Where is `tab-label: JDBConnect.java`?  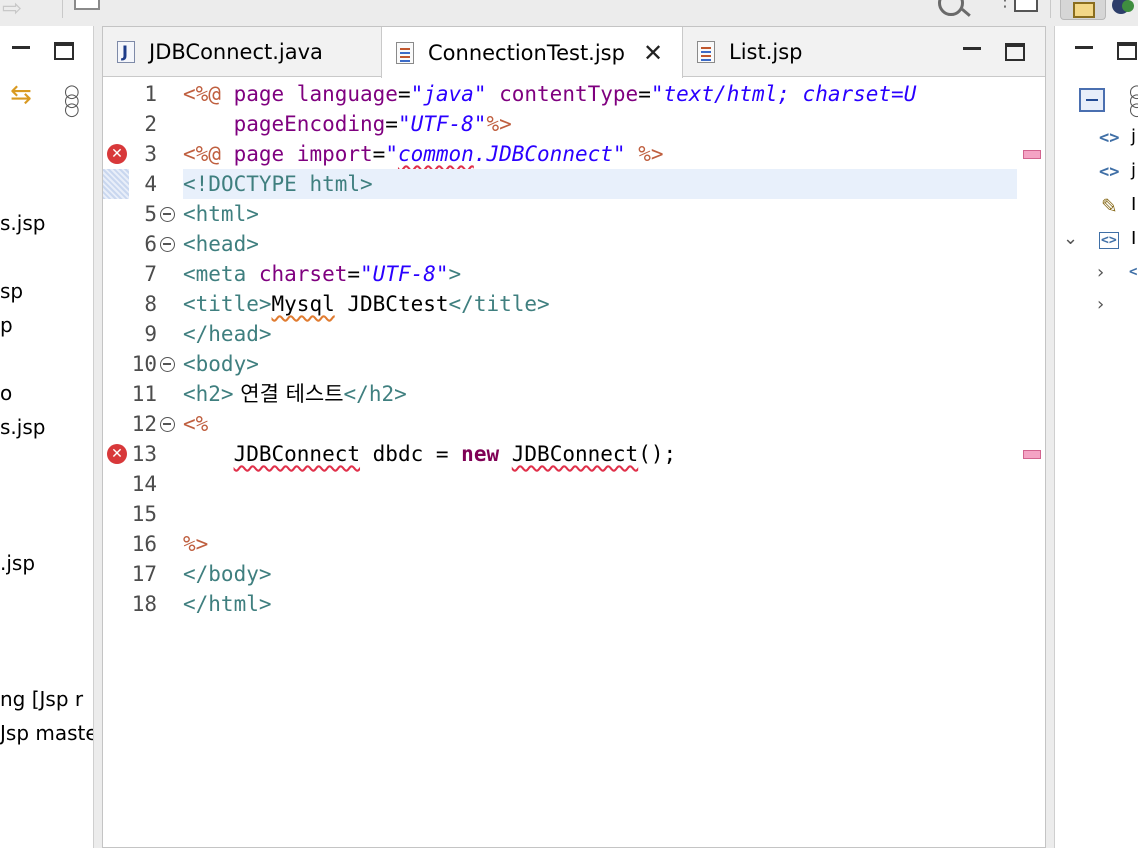
tab-label: JDBConnect.java is located at coordinates (236, 52).